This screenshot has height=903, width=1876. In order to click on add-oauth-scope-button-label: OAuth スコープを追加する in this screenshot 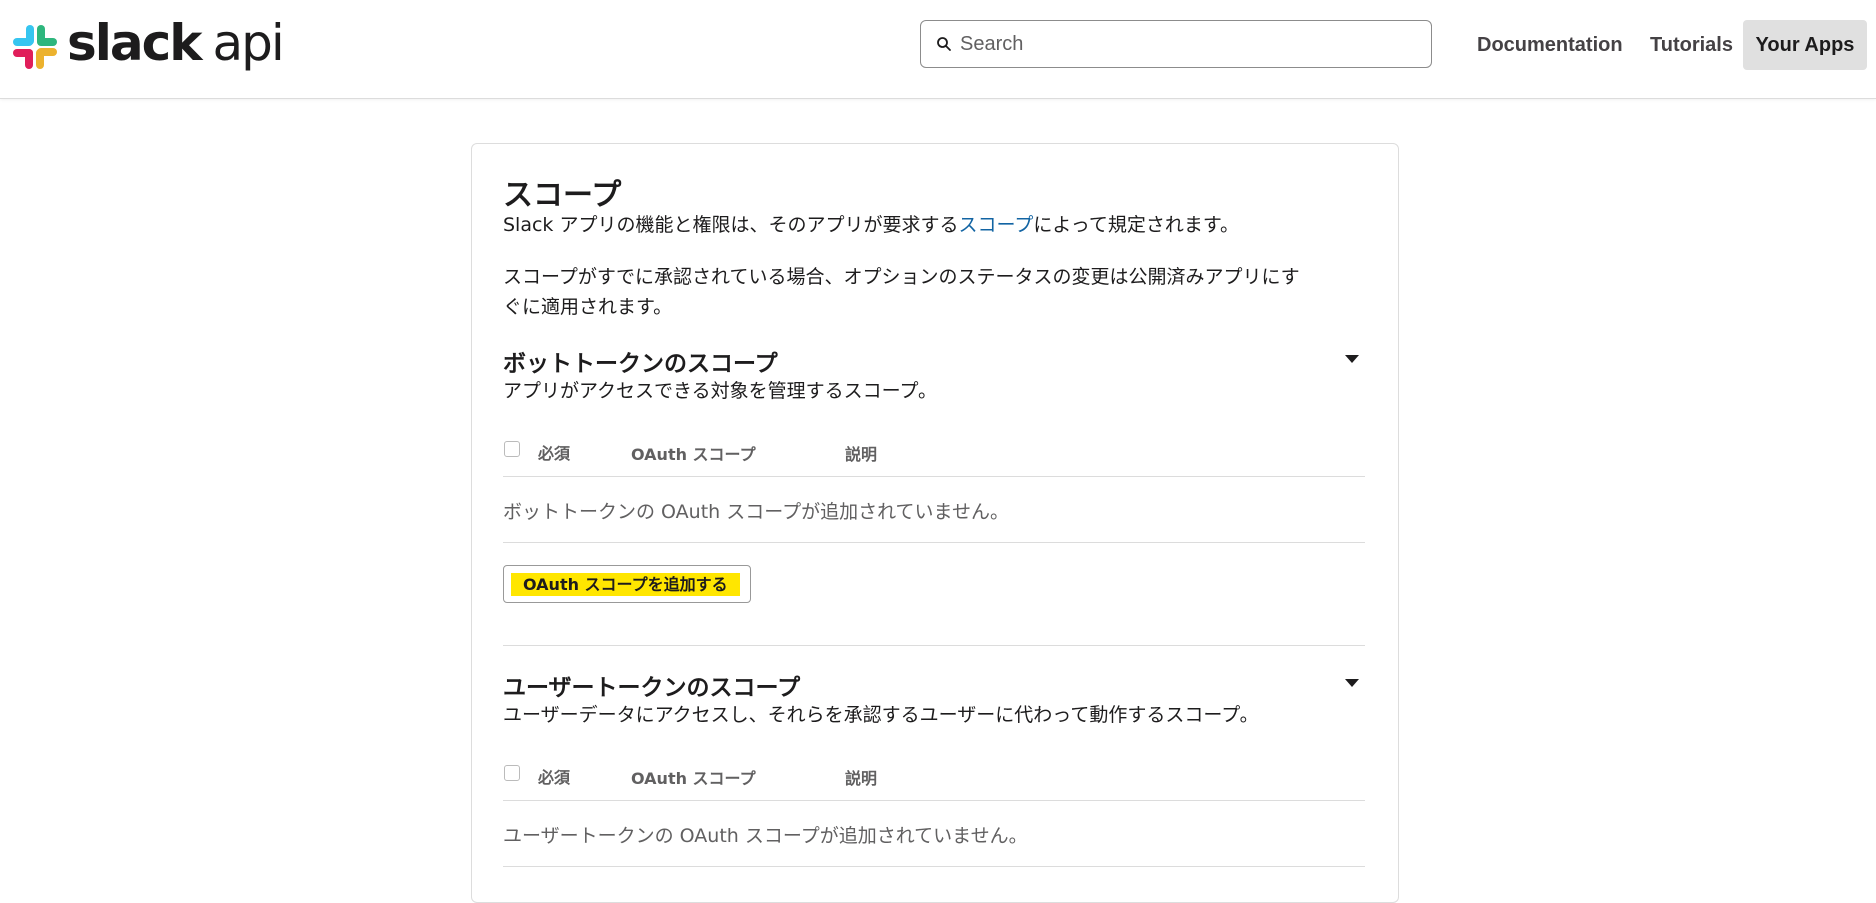, I will do `click(625, 584)`.